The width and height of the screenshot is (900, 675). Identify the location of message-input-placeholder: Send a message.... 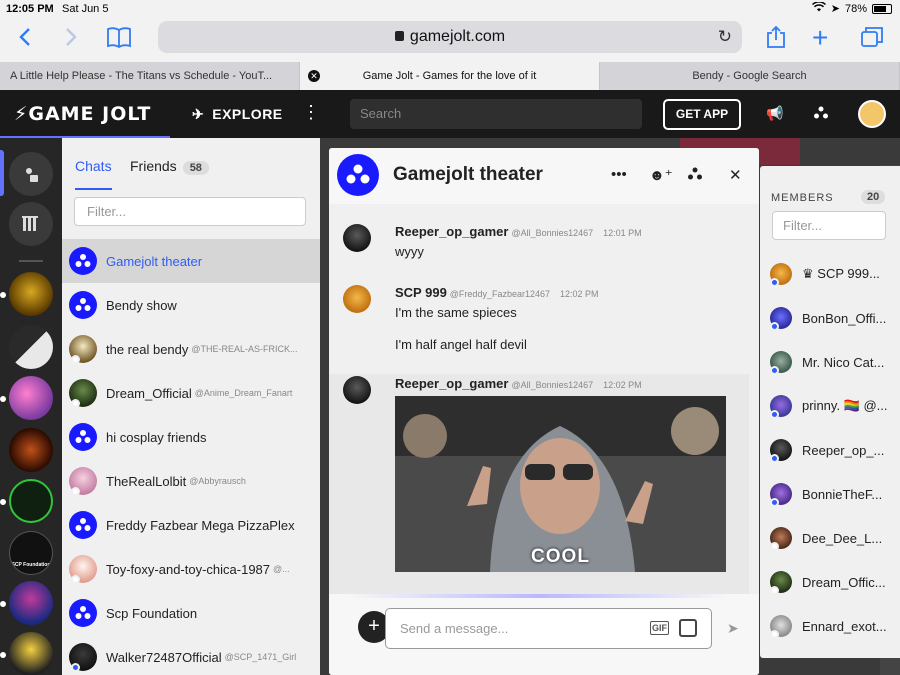
(454, 628).